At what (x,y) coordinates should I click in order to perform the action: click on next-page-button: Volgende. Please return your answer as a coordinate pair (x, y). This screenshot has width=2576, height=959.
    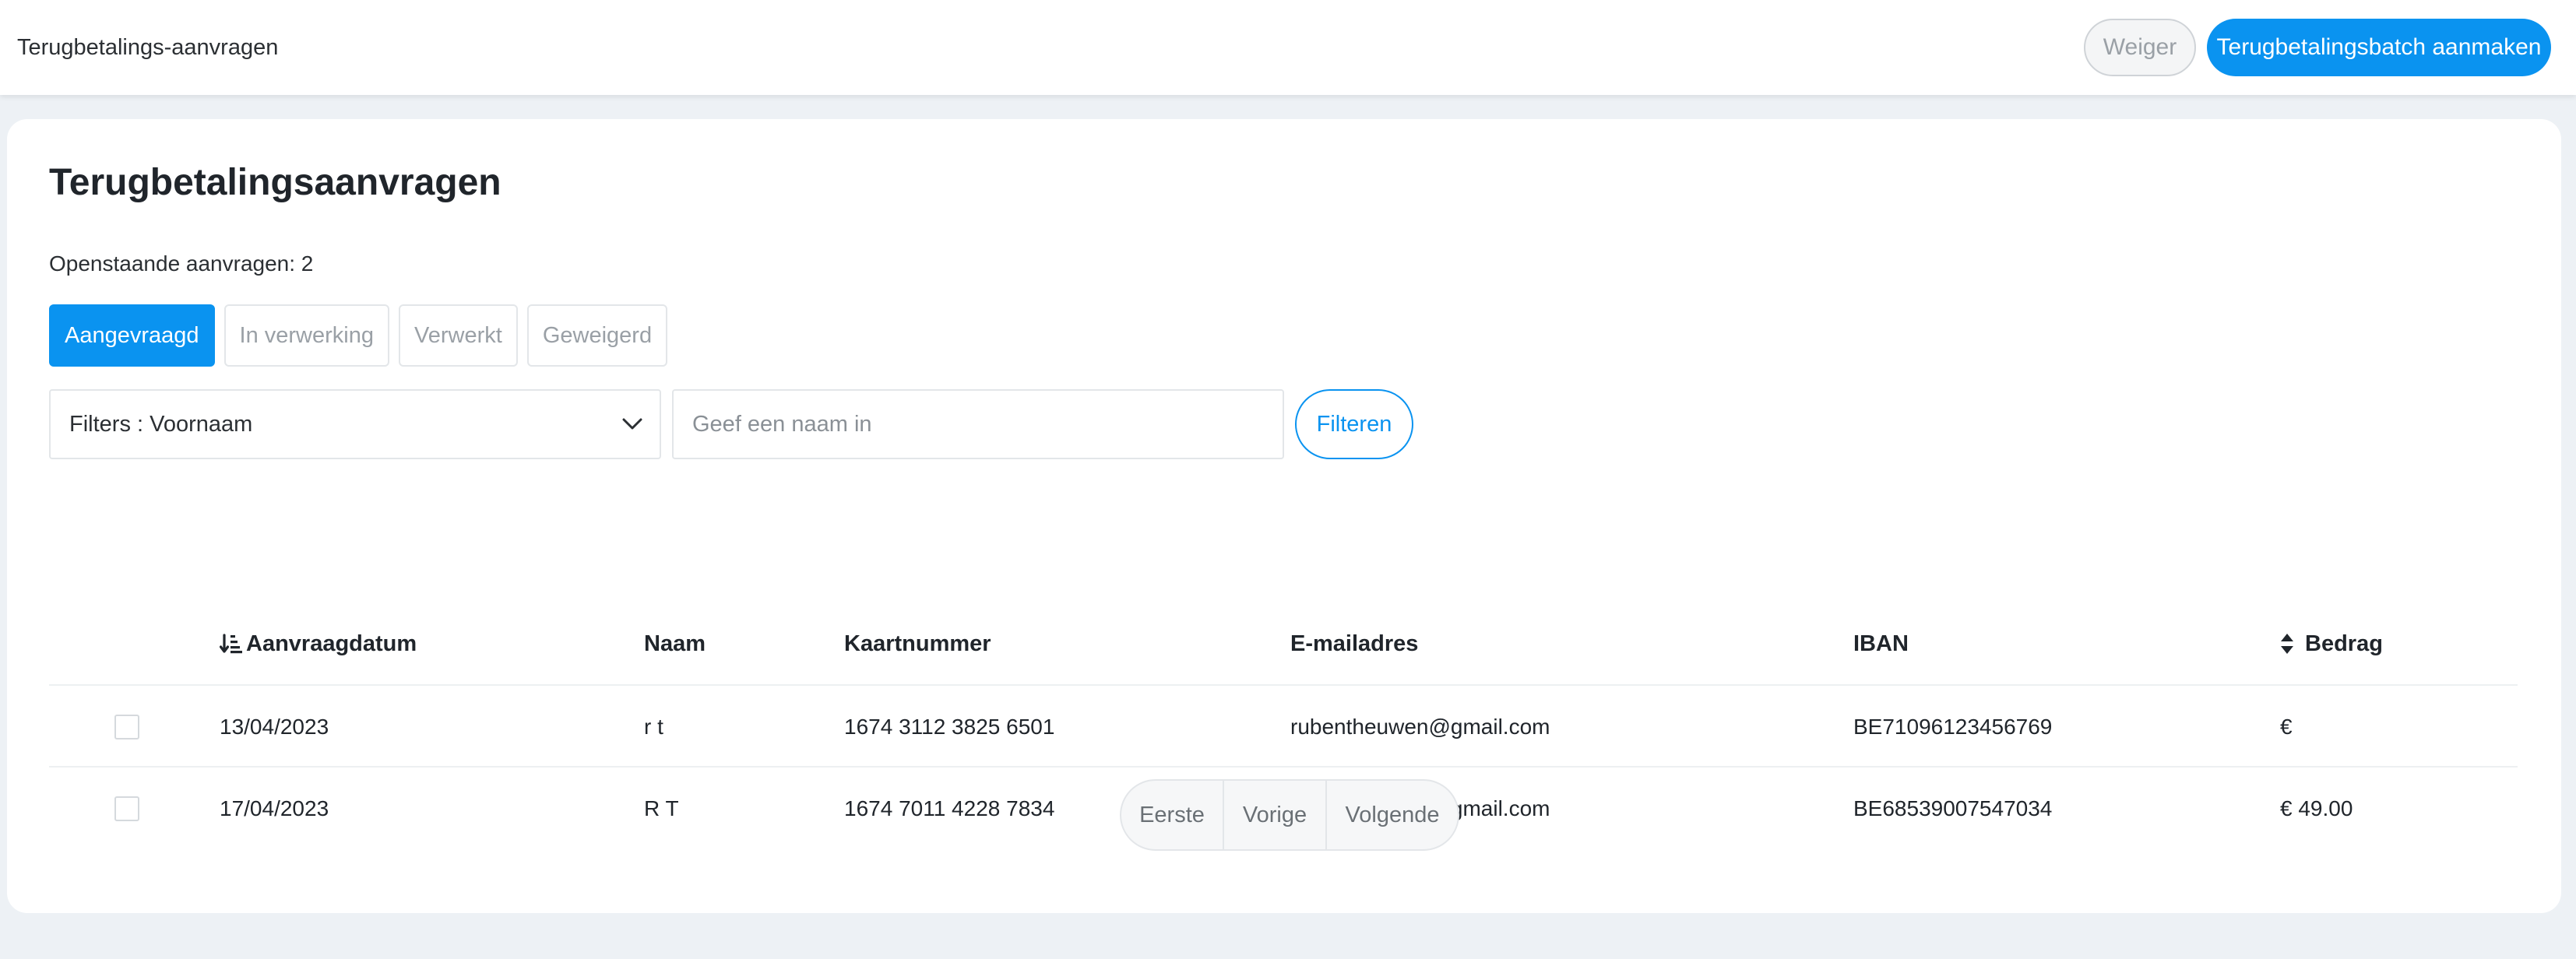
    Looking at the image, I should click on (1391, 815).